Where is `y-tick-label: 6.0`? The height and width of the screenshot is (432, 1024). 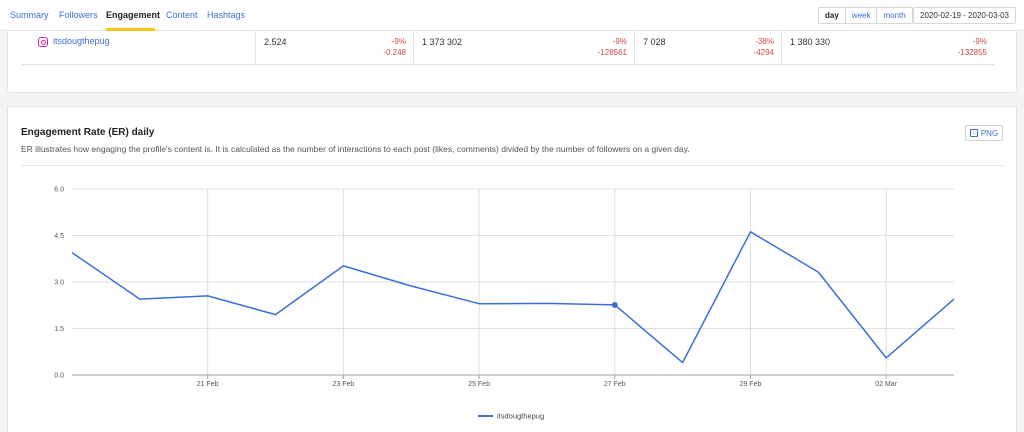
y-tick-label: 6.0 is located at coordinates (59, 190).